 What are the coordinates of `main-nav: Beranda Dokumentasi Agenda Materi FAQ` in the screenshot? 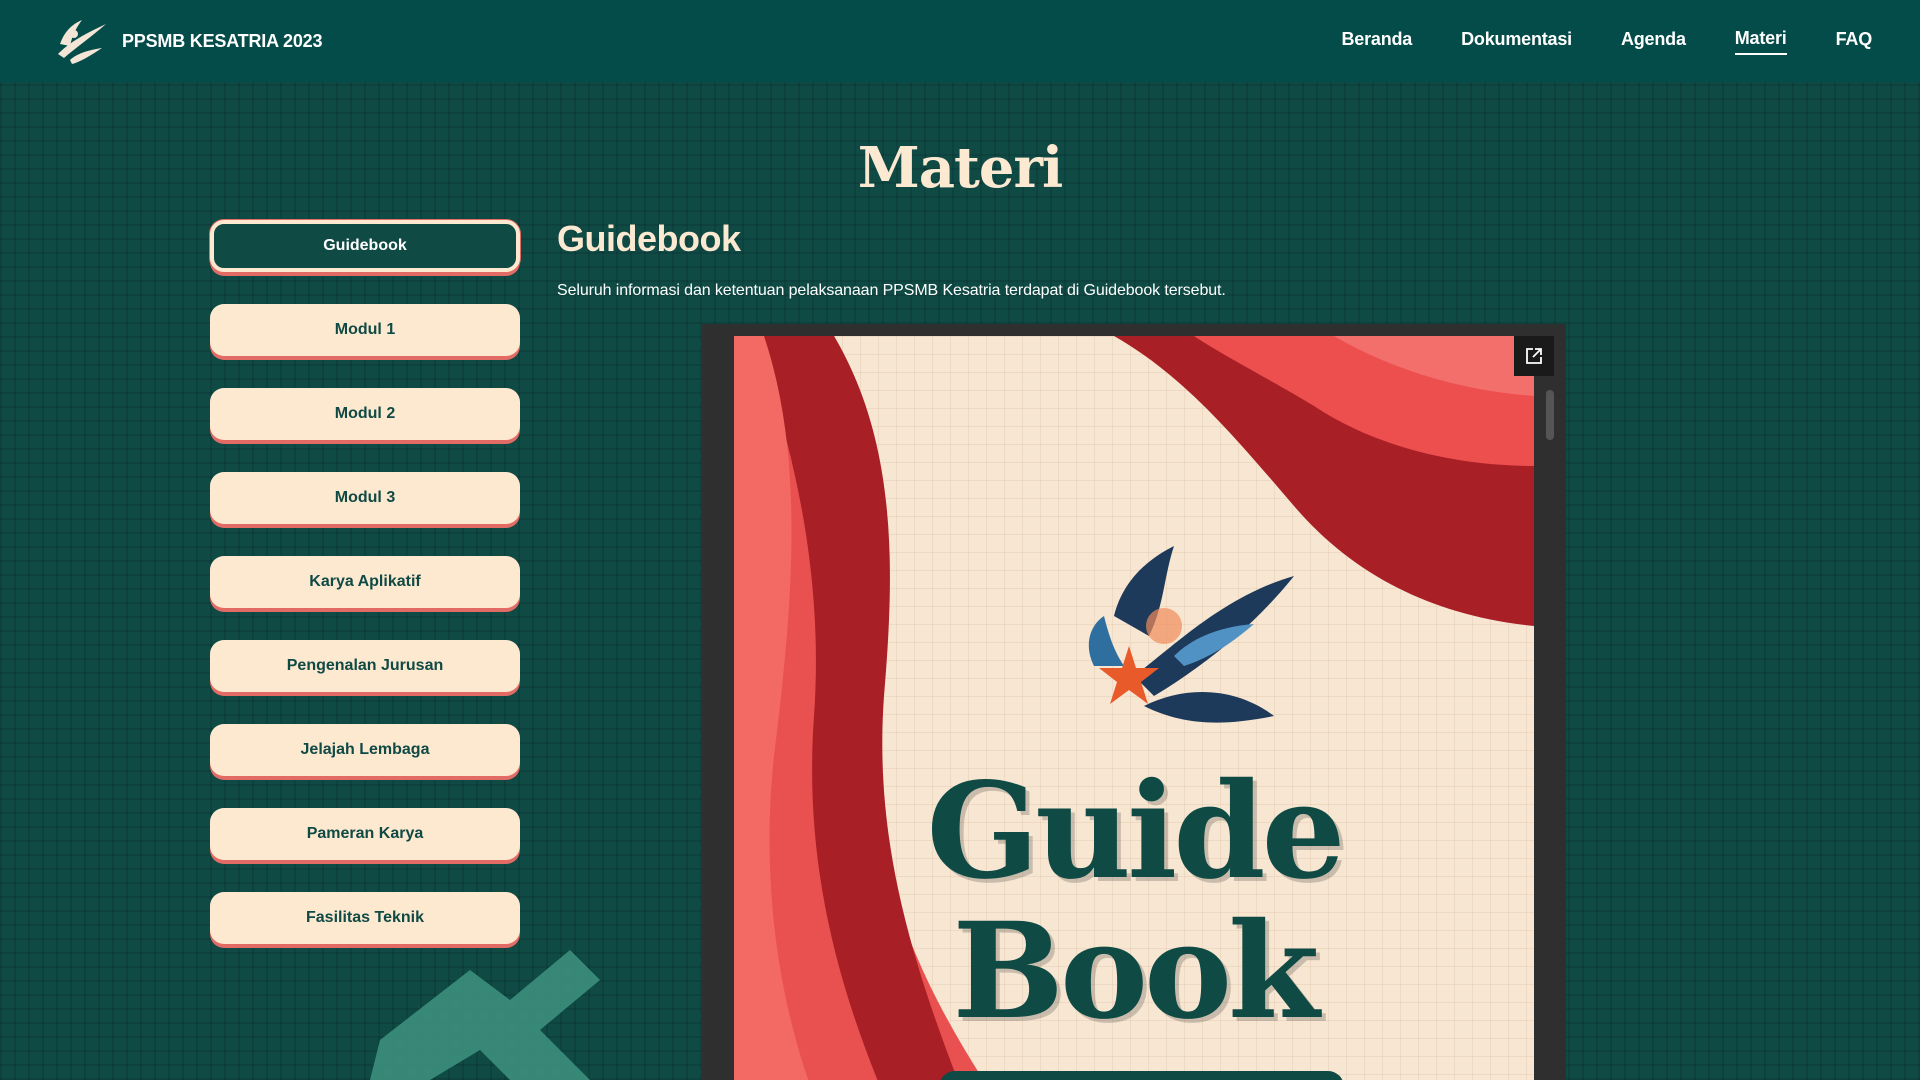 It's located at (1606, 41).